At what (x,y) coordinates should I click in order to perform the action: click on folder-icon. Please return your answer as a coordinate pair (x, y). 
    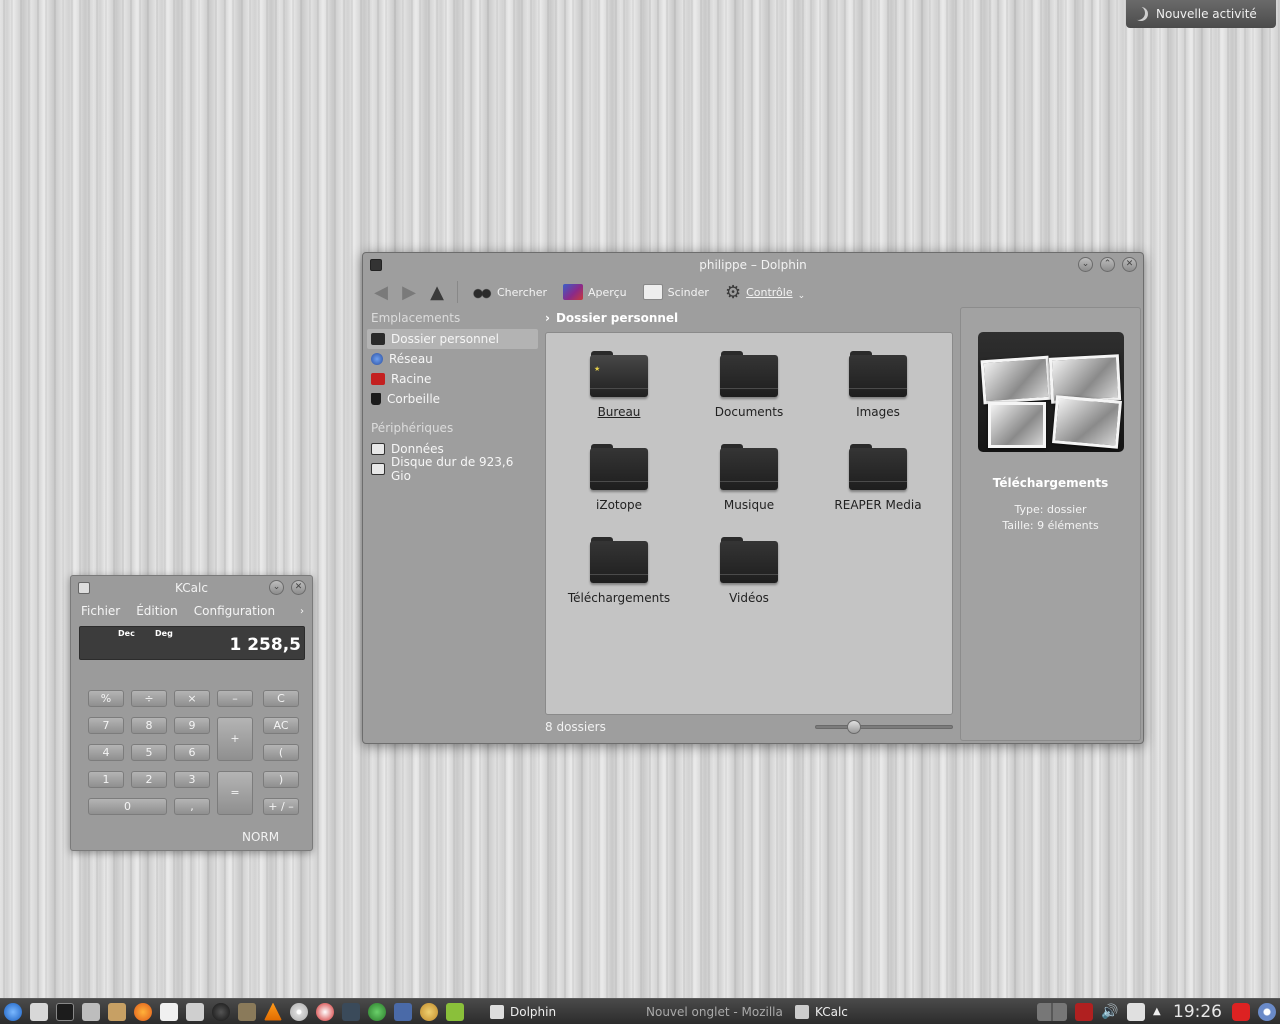
    Looking at the image, I should click on (749, 560).